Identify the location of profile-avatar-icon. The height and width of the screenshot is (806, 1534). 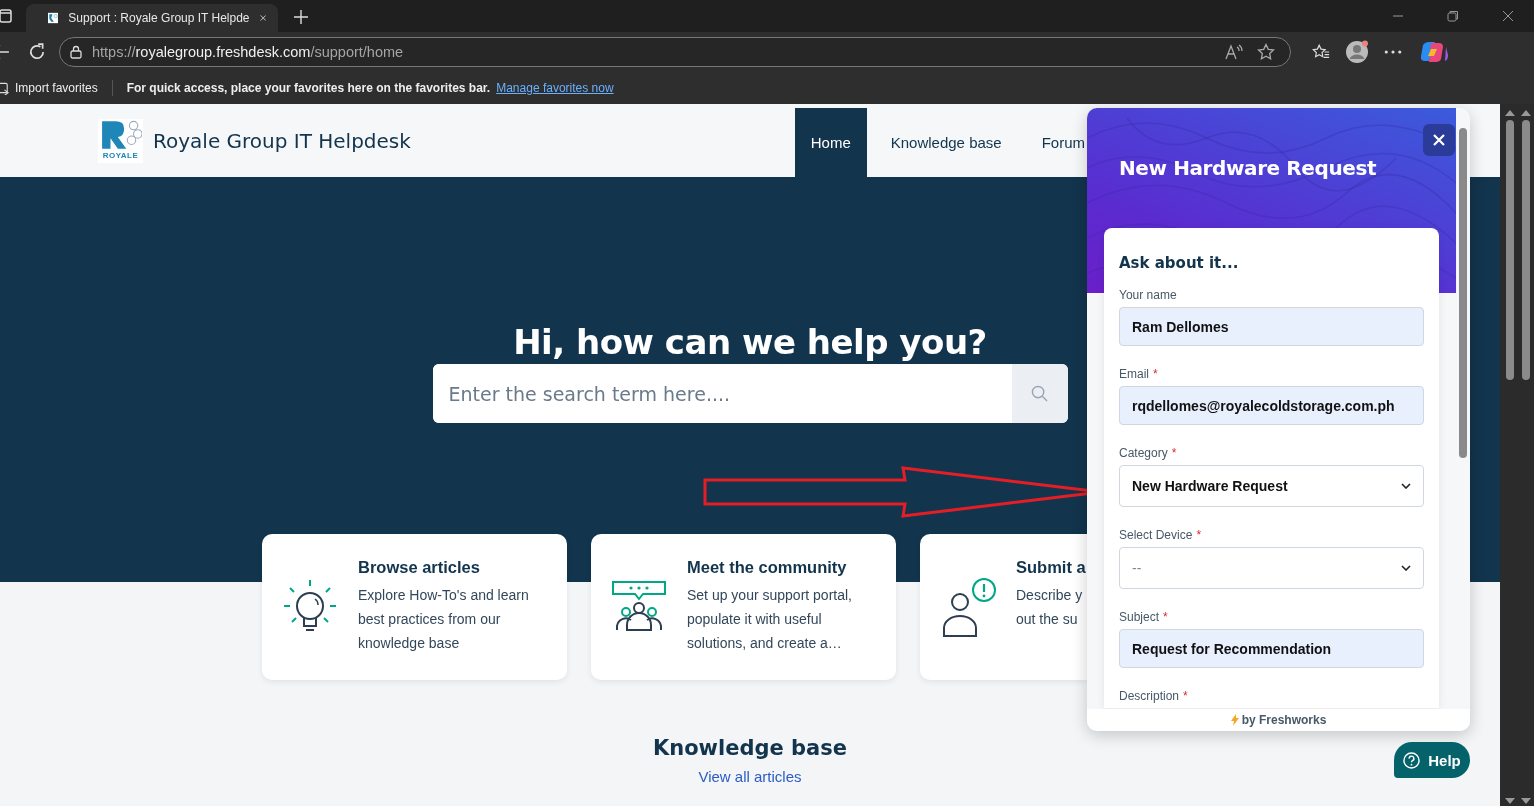
(1357, 52).